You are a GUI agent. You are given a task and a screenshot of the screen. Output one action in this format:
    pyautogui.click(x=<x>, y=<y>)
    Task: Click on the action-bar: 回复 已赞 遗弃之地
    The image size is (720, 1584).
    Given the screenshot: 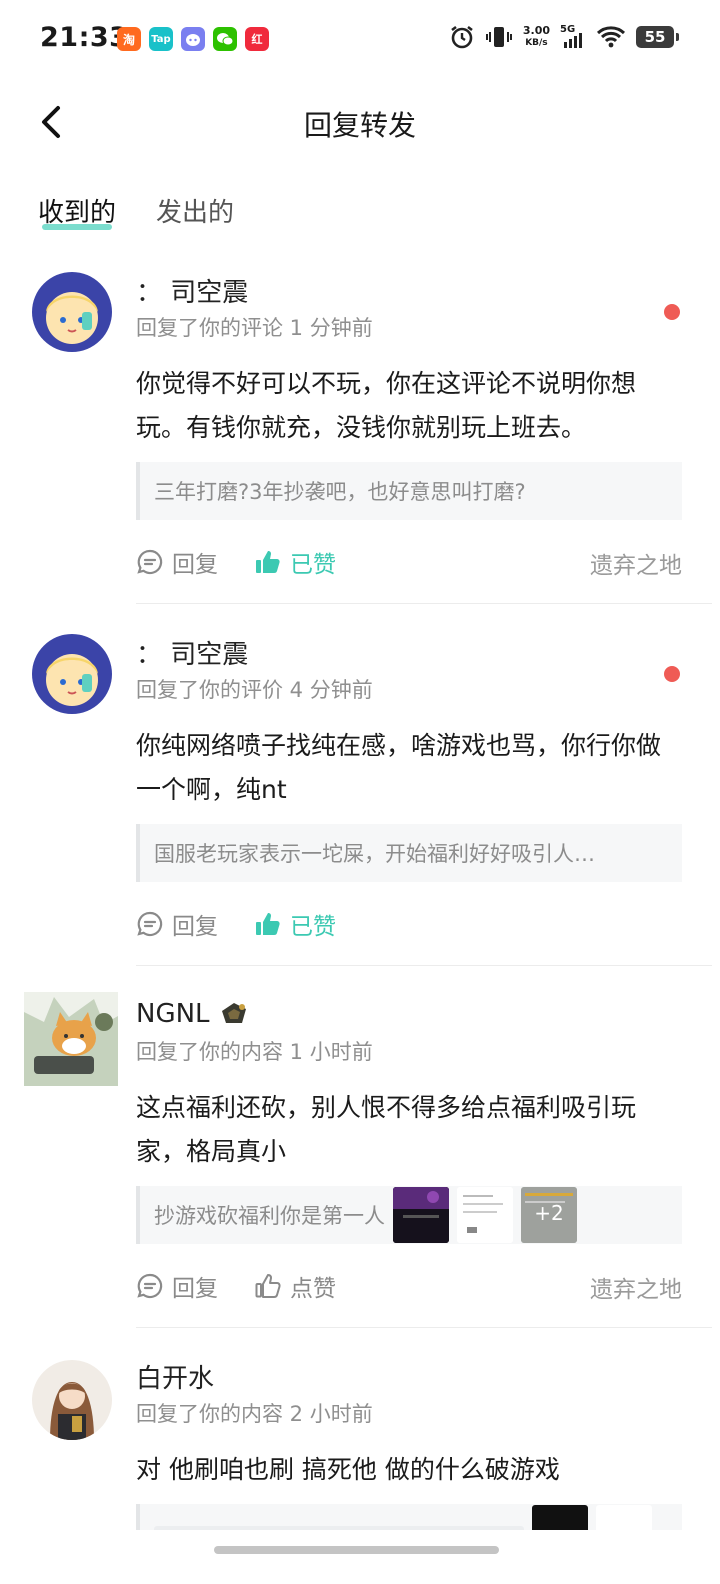 What is the action you would take?
    pyautogui.click(x=409, y=562)
    